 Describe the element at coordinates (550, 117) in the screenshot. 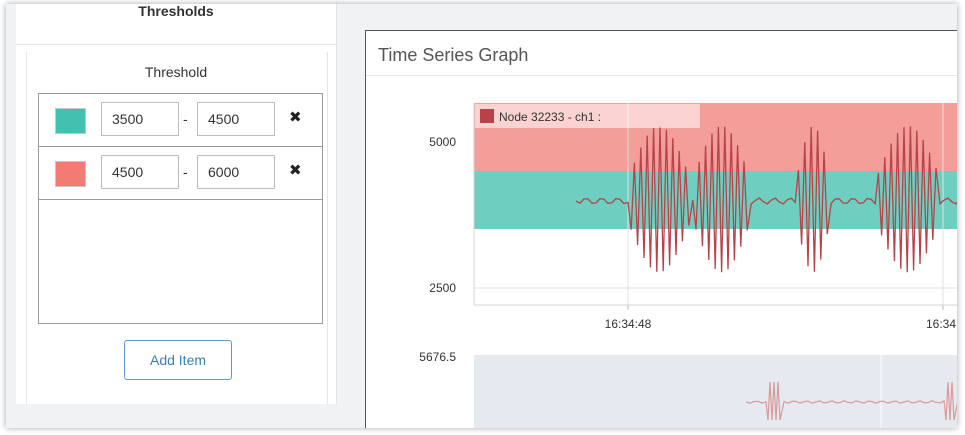

I see `legend-label: Node 32233 - ch1 :` at that location.